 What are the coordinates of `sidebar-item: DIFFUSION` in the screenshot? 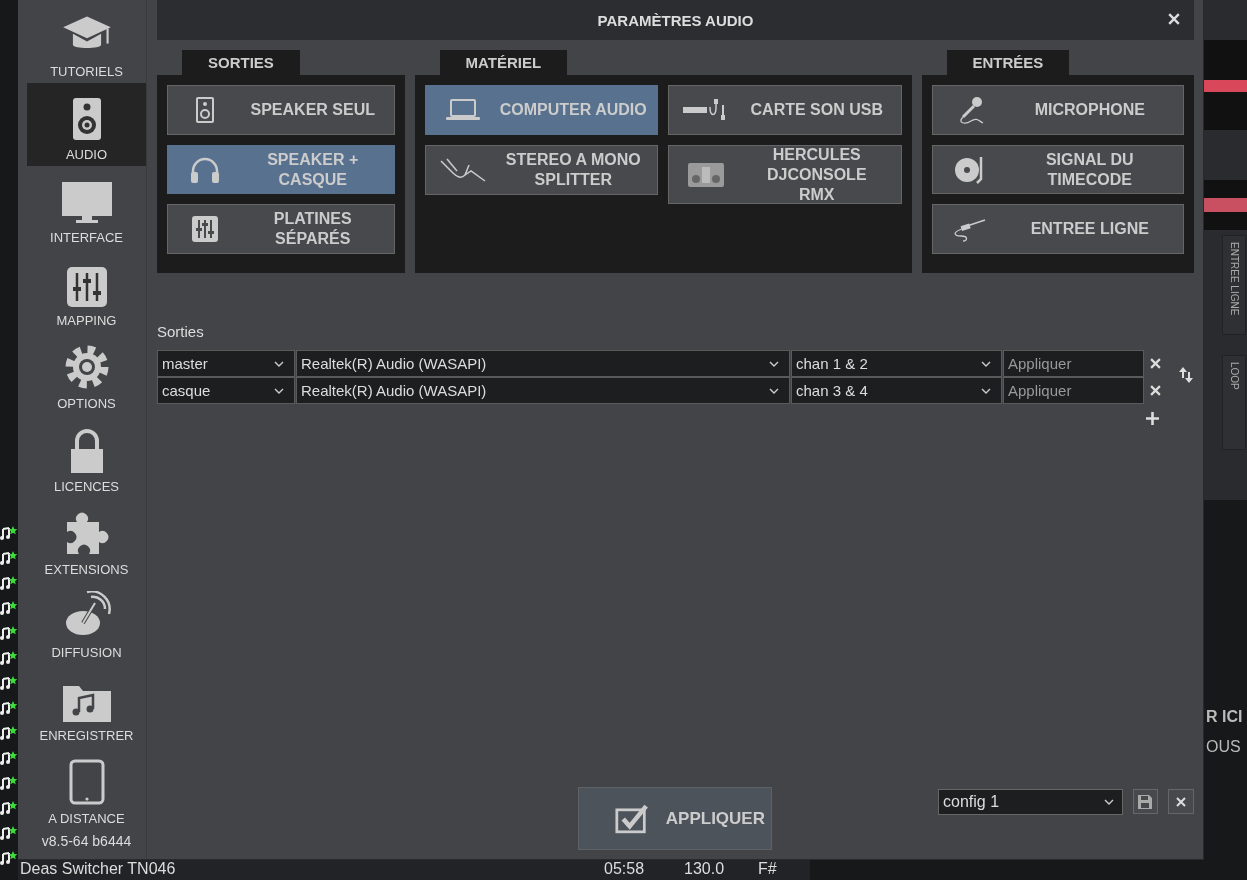 It's located at (86, 622).